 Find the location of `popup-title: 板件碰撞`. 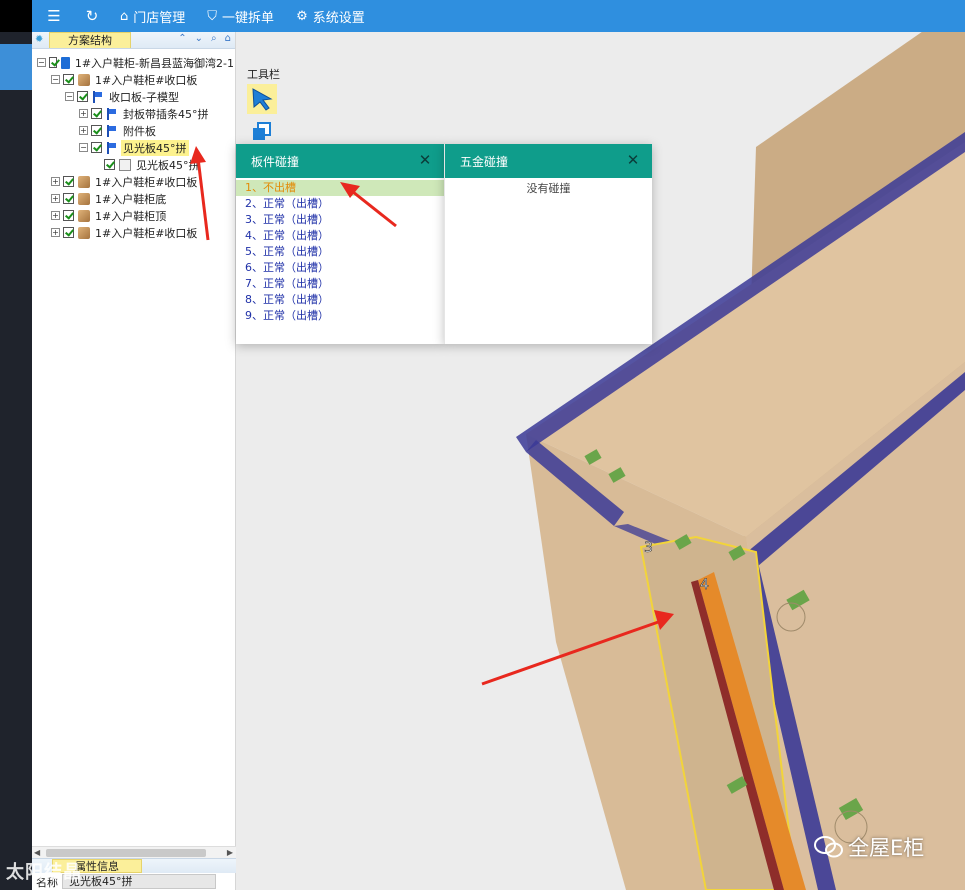

popup-title: 板件碰撞 is located at coordinates (275, 161).